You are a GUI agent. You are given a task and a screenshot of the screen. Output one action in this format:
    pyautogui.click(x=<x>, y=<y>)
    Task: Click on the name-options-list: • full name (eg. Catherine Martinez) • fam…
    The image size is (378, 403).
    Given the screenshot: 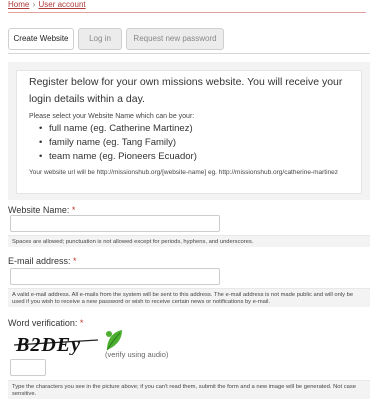 What is the action you would take?
    pyautogui.click(x=189, y=143)
    